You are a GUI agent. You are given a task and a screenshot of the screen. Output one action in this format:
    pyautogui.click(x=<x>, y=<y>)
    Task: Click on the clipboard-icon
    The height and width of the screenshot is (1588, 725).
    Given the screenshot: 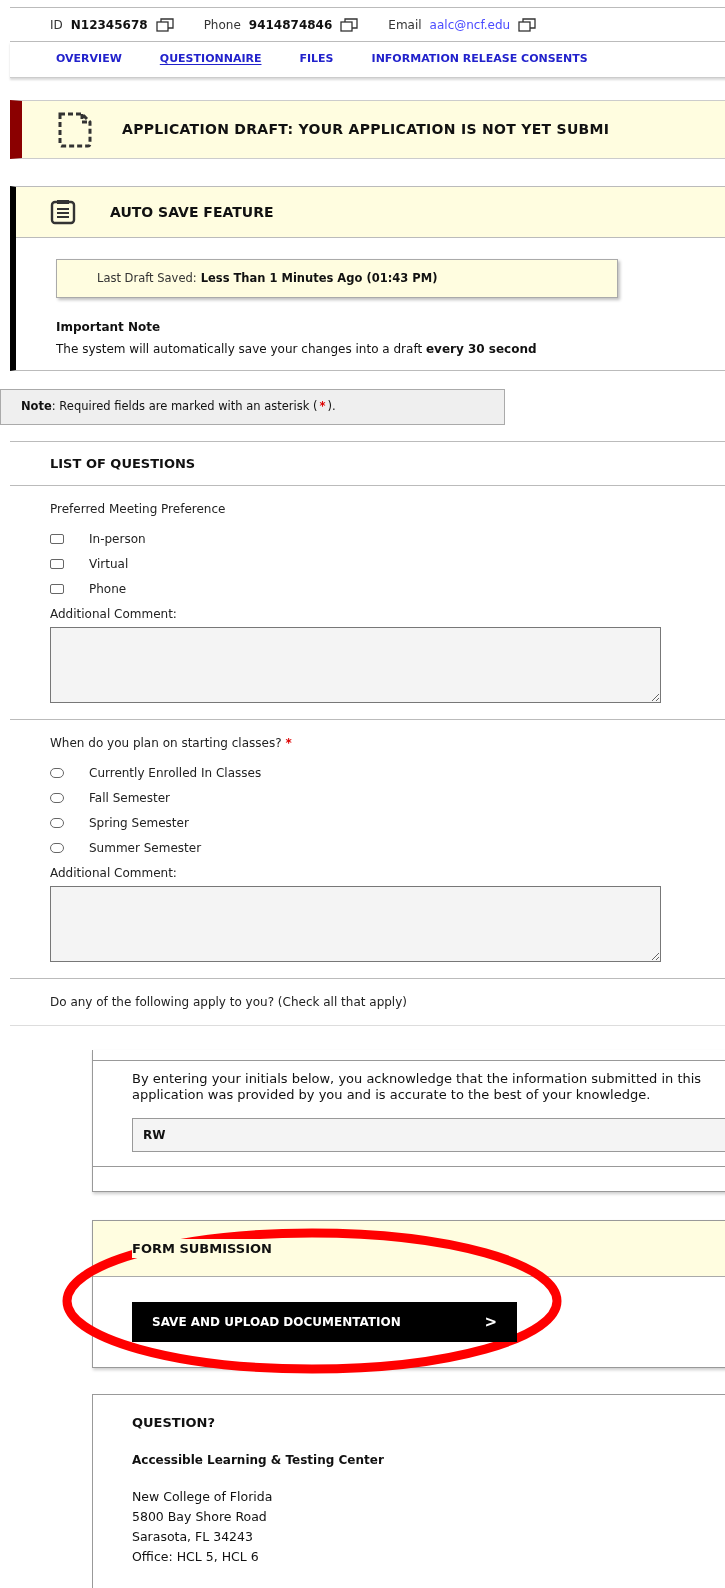 What is the action you would take?
    pyautogui.click(x=63, y=212)
    